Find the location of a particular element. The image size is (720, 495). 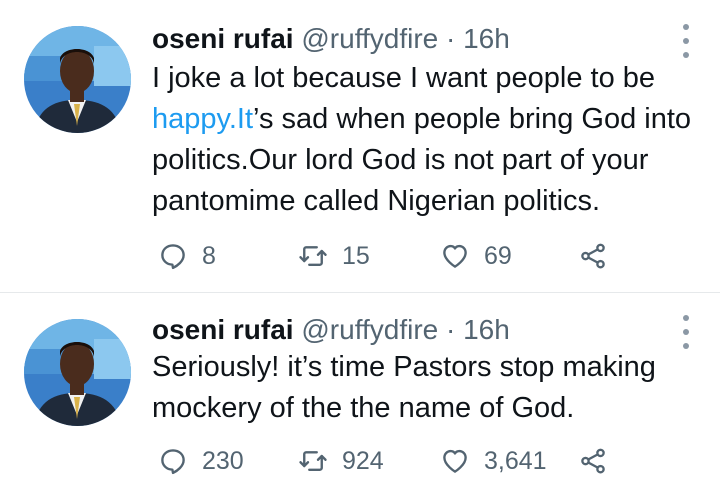

reply-button: 8 is located at coordinates (187, 256).